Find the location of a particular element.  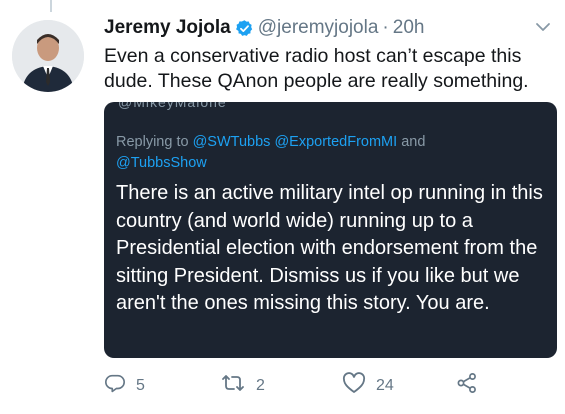

retweet-button: 2 is located at coordinates (242, 385).